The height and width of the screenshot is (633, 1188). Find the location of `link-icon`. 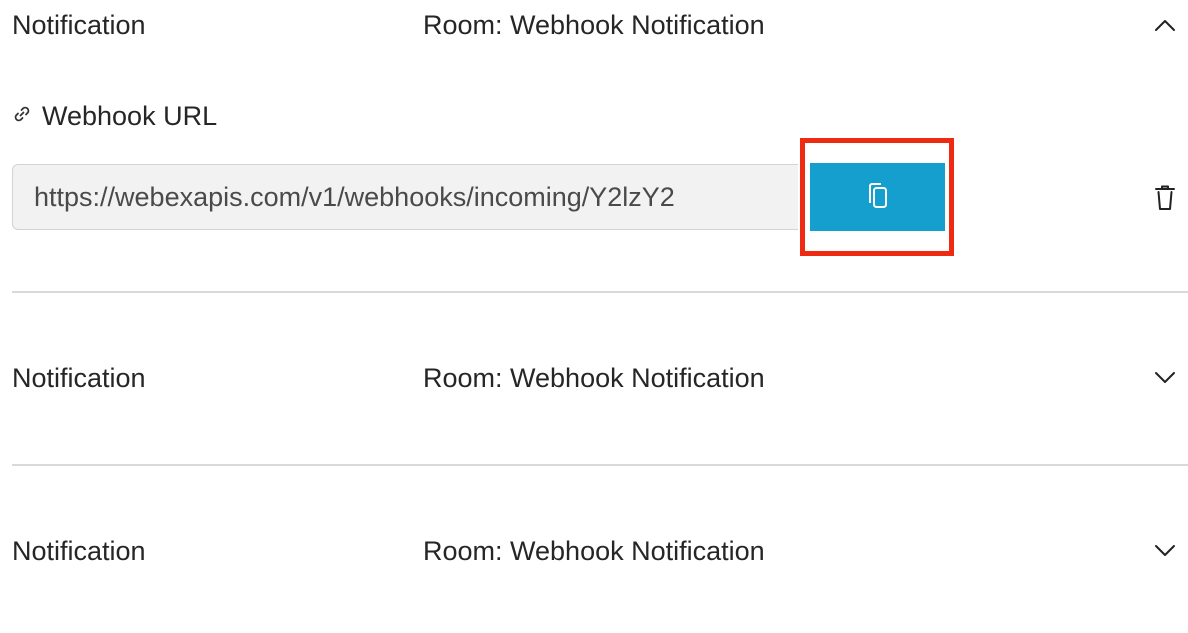

link-icon is located at coordinates (22, 116).